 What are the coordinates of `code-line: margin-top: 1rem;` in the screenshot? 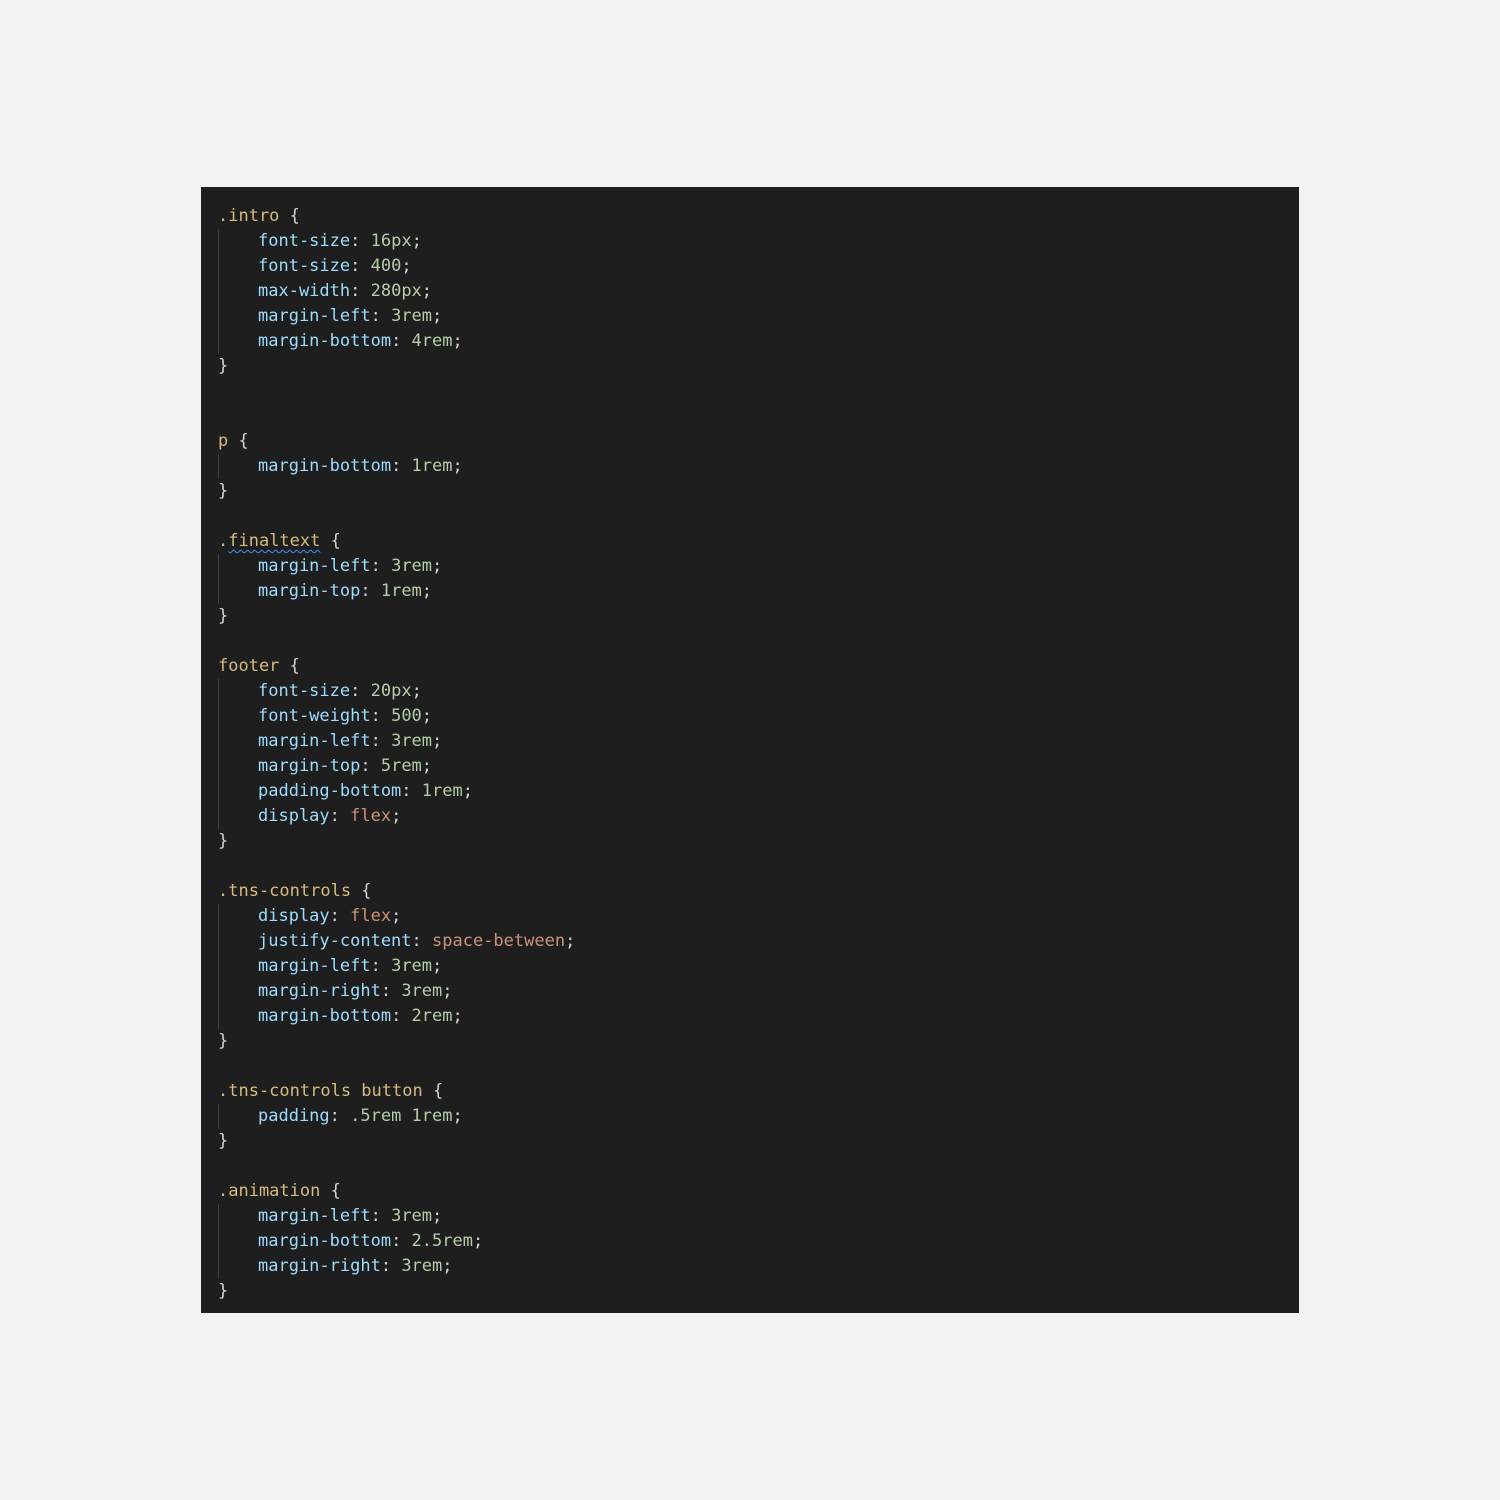 It's located at (758, 591).